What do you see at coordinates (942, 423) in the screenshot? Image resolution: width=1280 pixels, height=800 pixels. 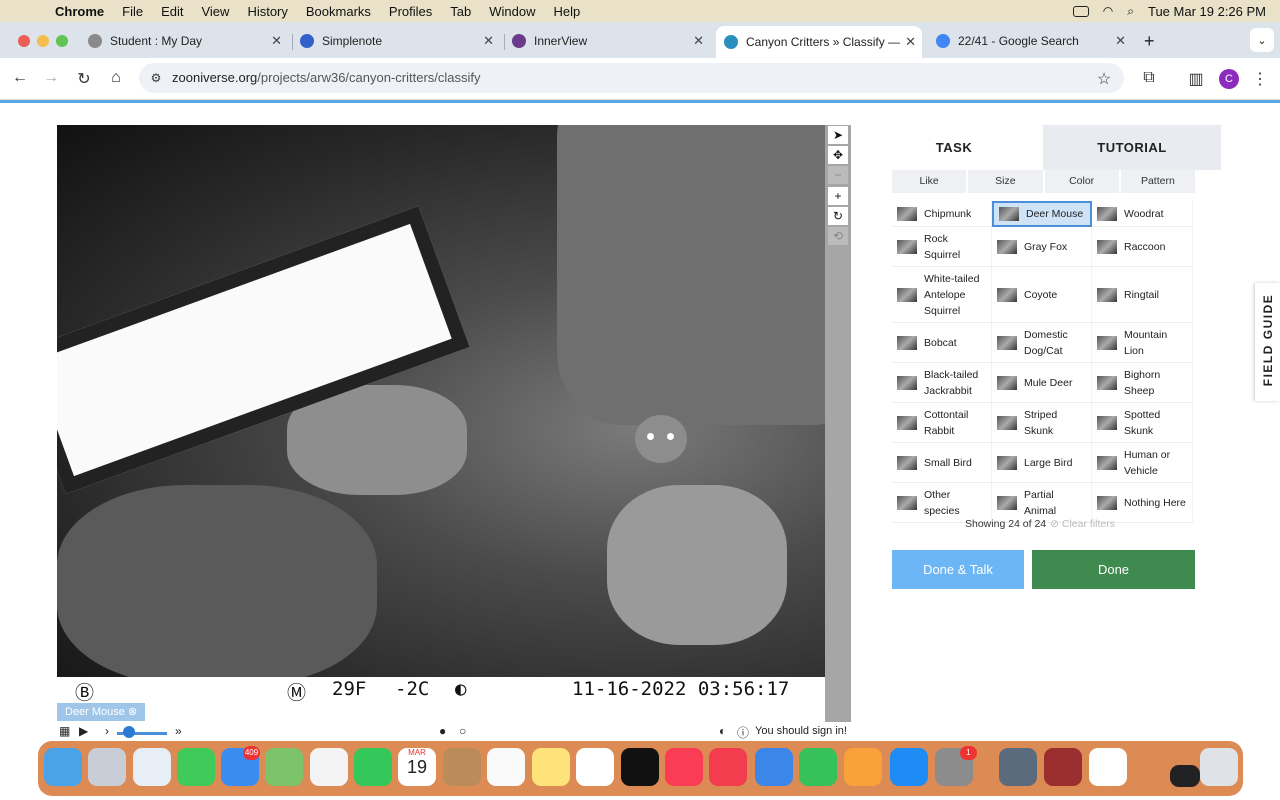 I see `species-option: Cottontail Rabbit` at bounding box center [942, 423].